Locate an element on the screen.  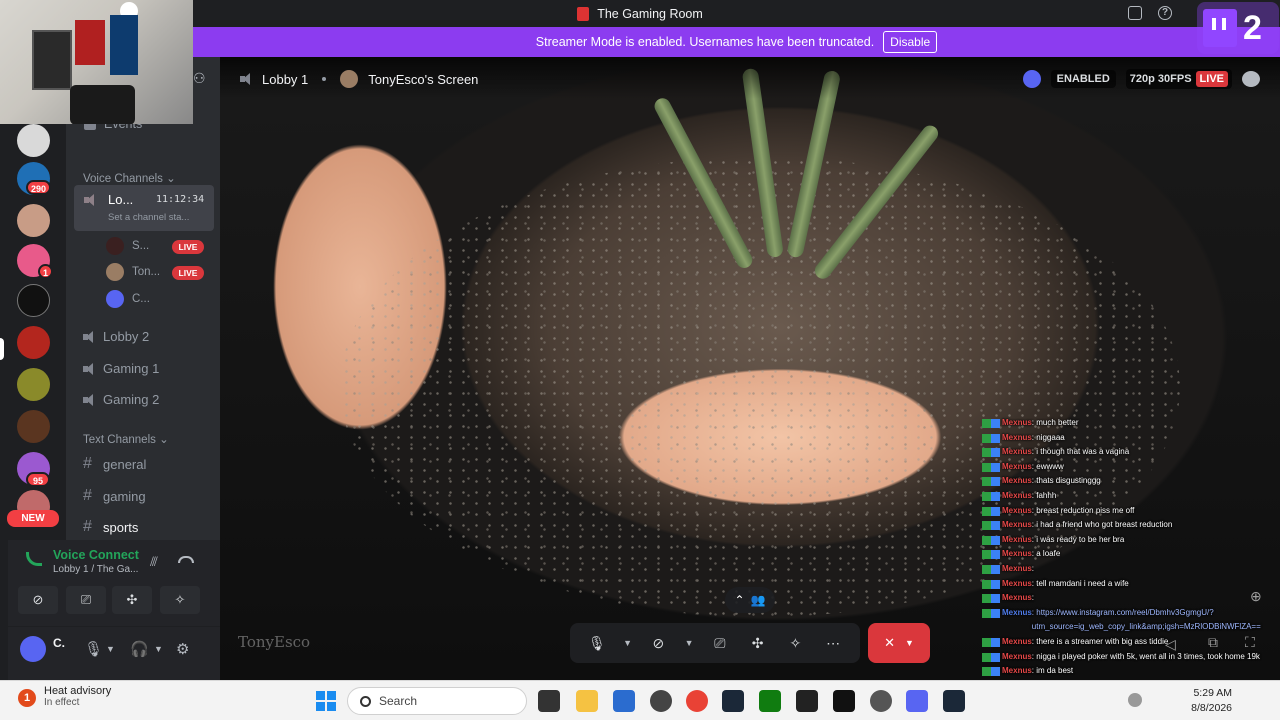
gear-icon: ⚙ is located at coordinates (182, 649).